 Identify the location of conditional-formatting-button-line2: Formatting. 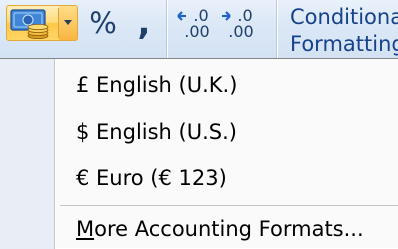
(344, 44).